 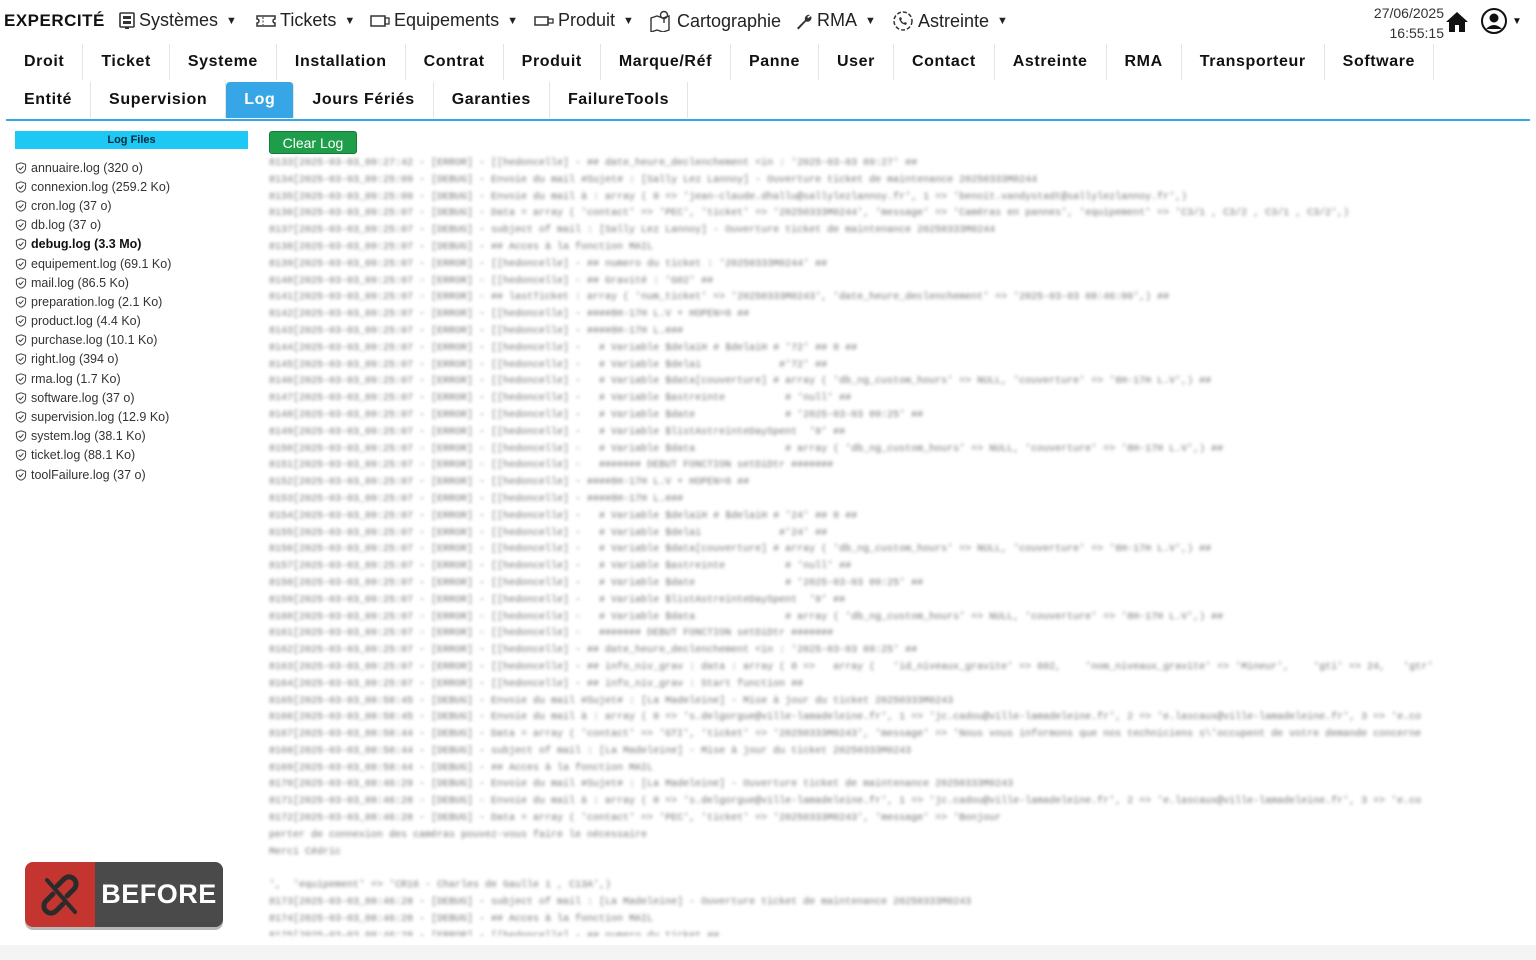 What do you see at coordinates (45, 62) in the screenshot?
I see `tab-droit: Droit` at bounding box center [45, 62].